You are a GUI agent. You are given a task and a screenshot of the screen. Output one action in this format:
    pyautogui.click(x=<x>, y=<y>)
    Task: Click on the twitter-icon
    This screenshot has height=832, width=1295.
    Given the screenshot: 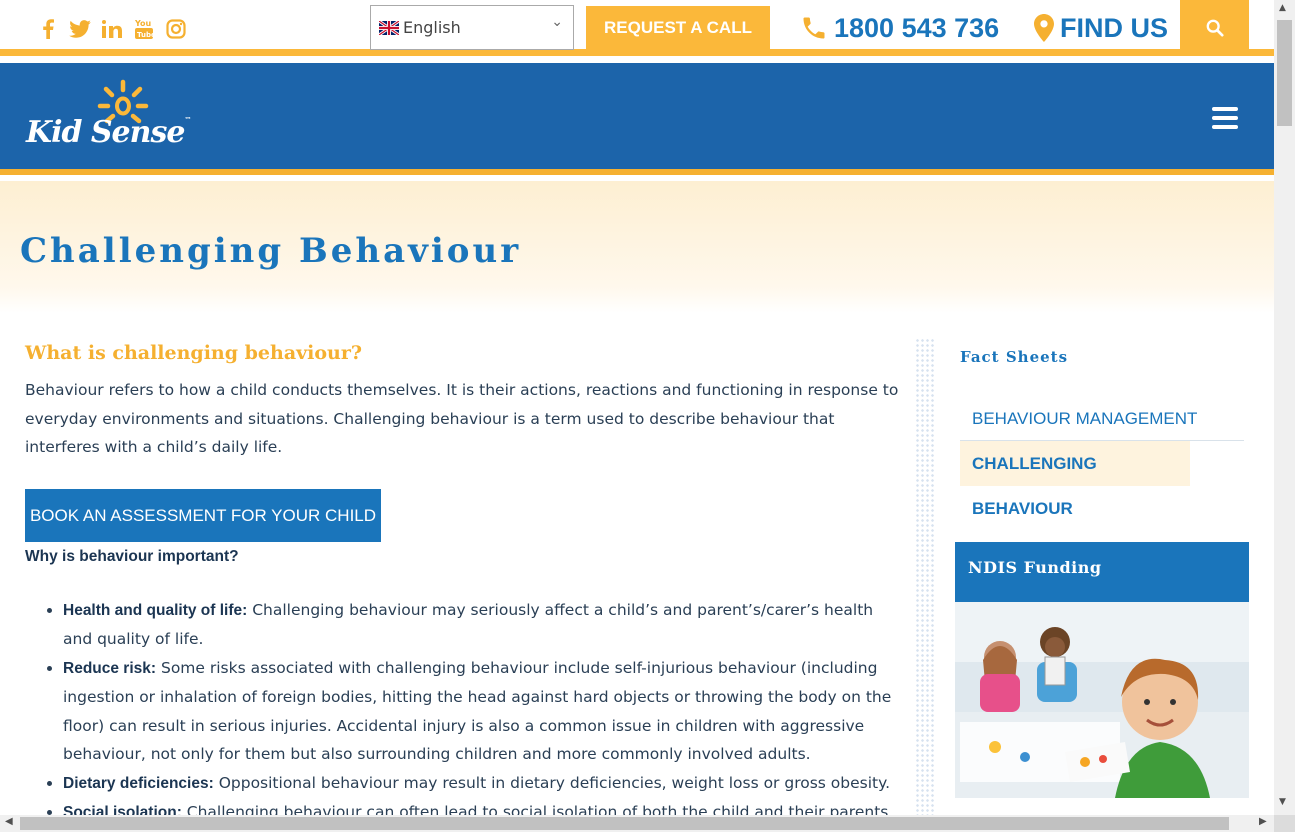 What is the action you would take?
    pyautogui.click(x=80, y=29)
    